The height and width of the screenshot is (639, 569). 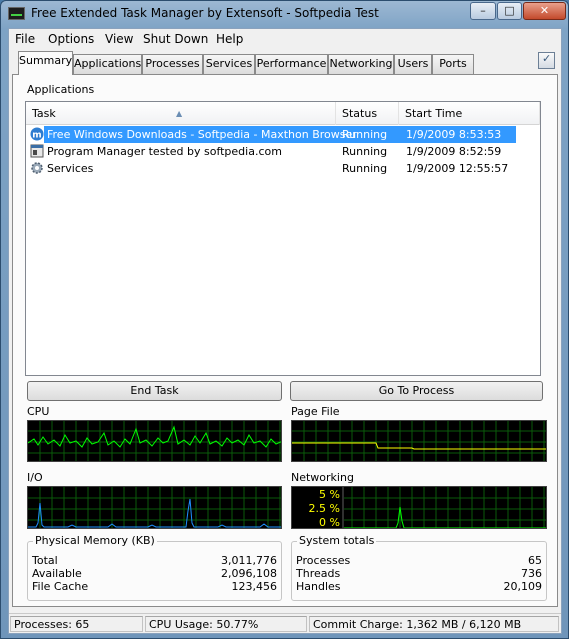 I want to click on svg-text: m, so click(x=36, y=136).